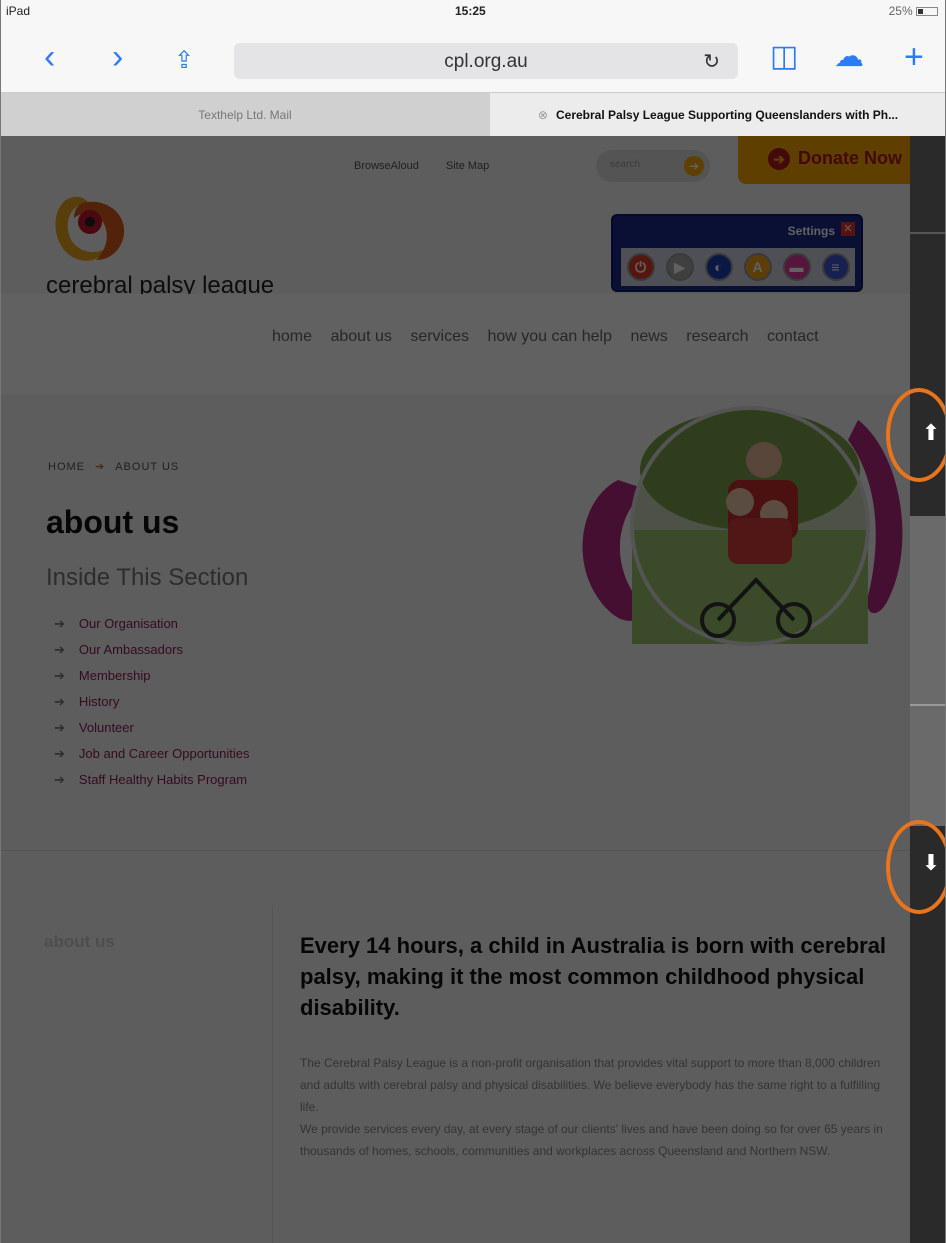 The height and width of the screenshot is (1243, 946). I want to click on nav-about-us: about us, so click(360, 336).